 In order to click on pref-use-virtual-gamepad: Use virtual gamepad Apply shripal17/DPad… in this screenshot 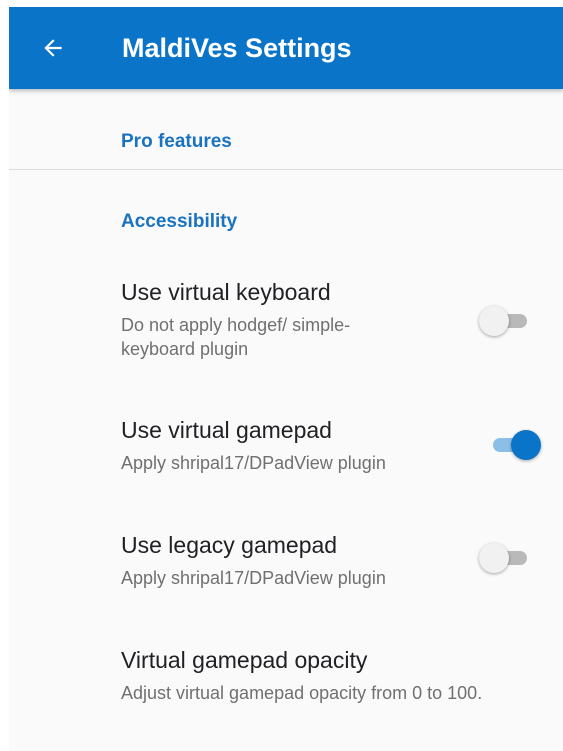, I will do `click(286, 447)`.